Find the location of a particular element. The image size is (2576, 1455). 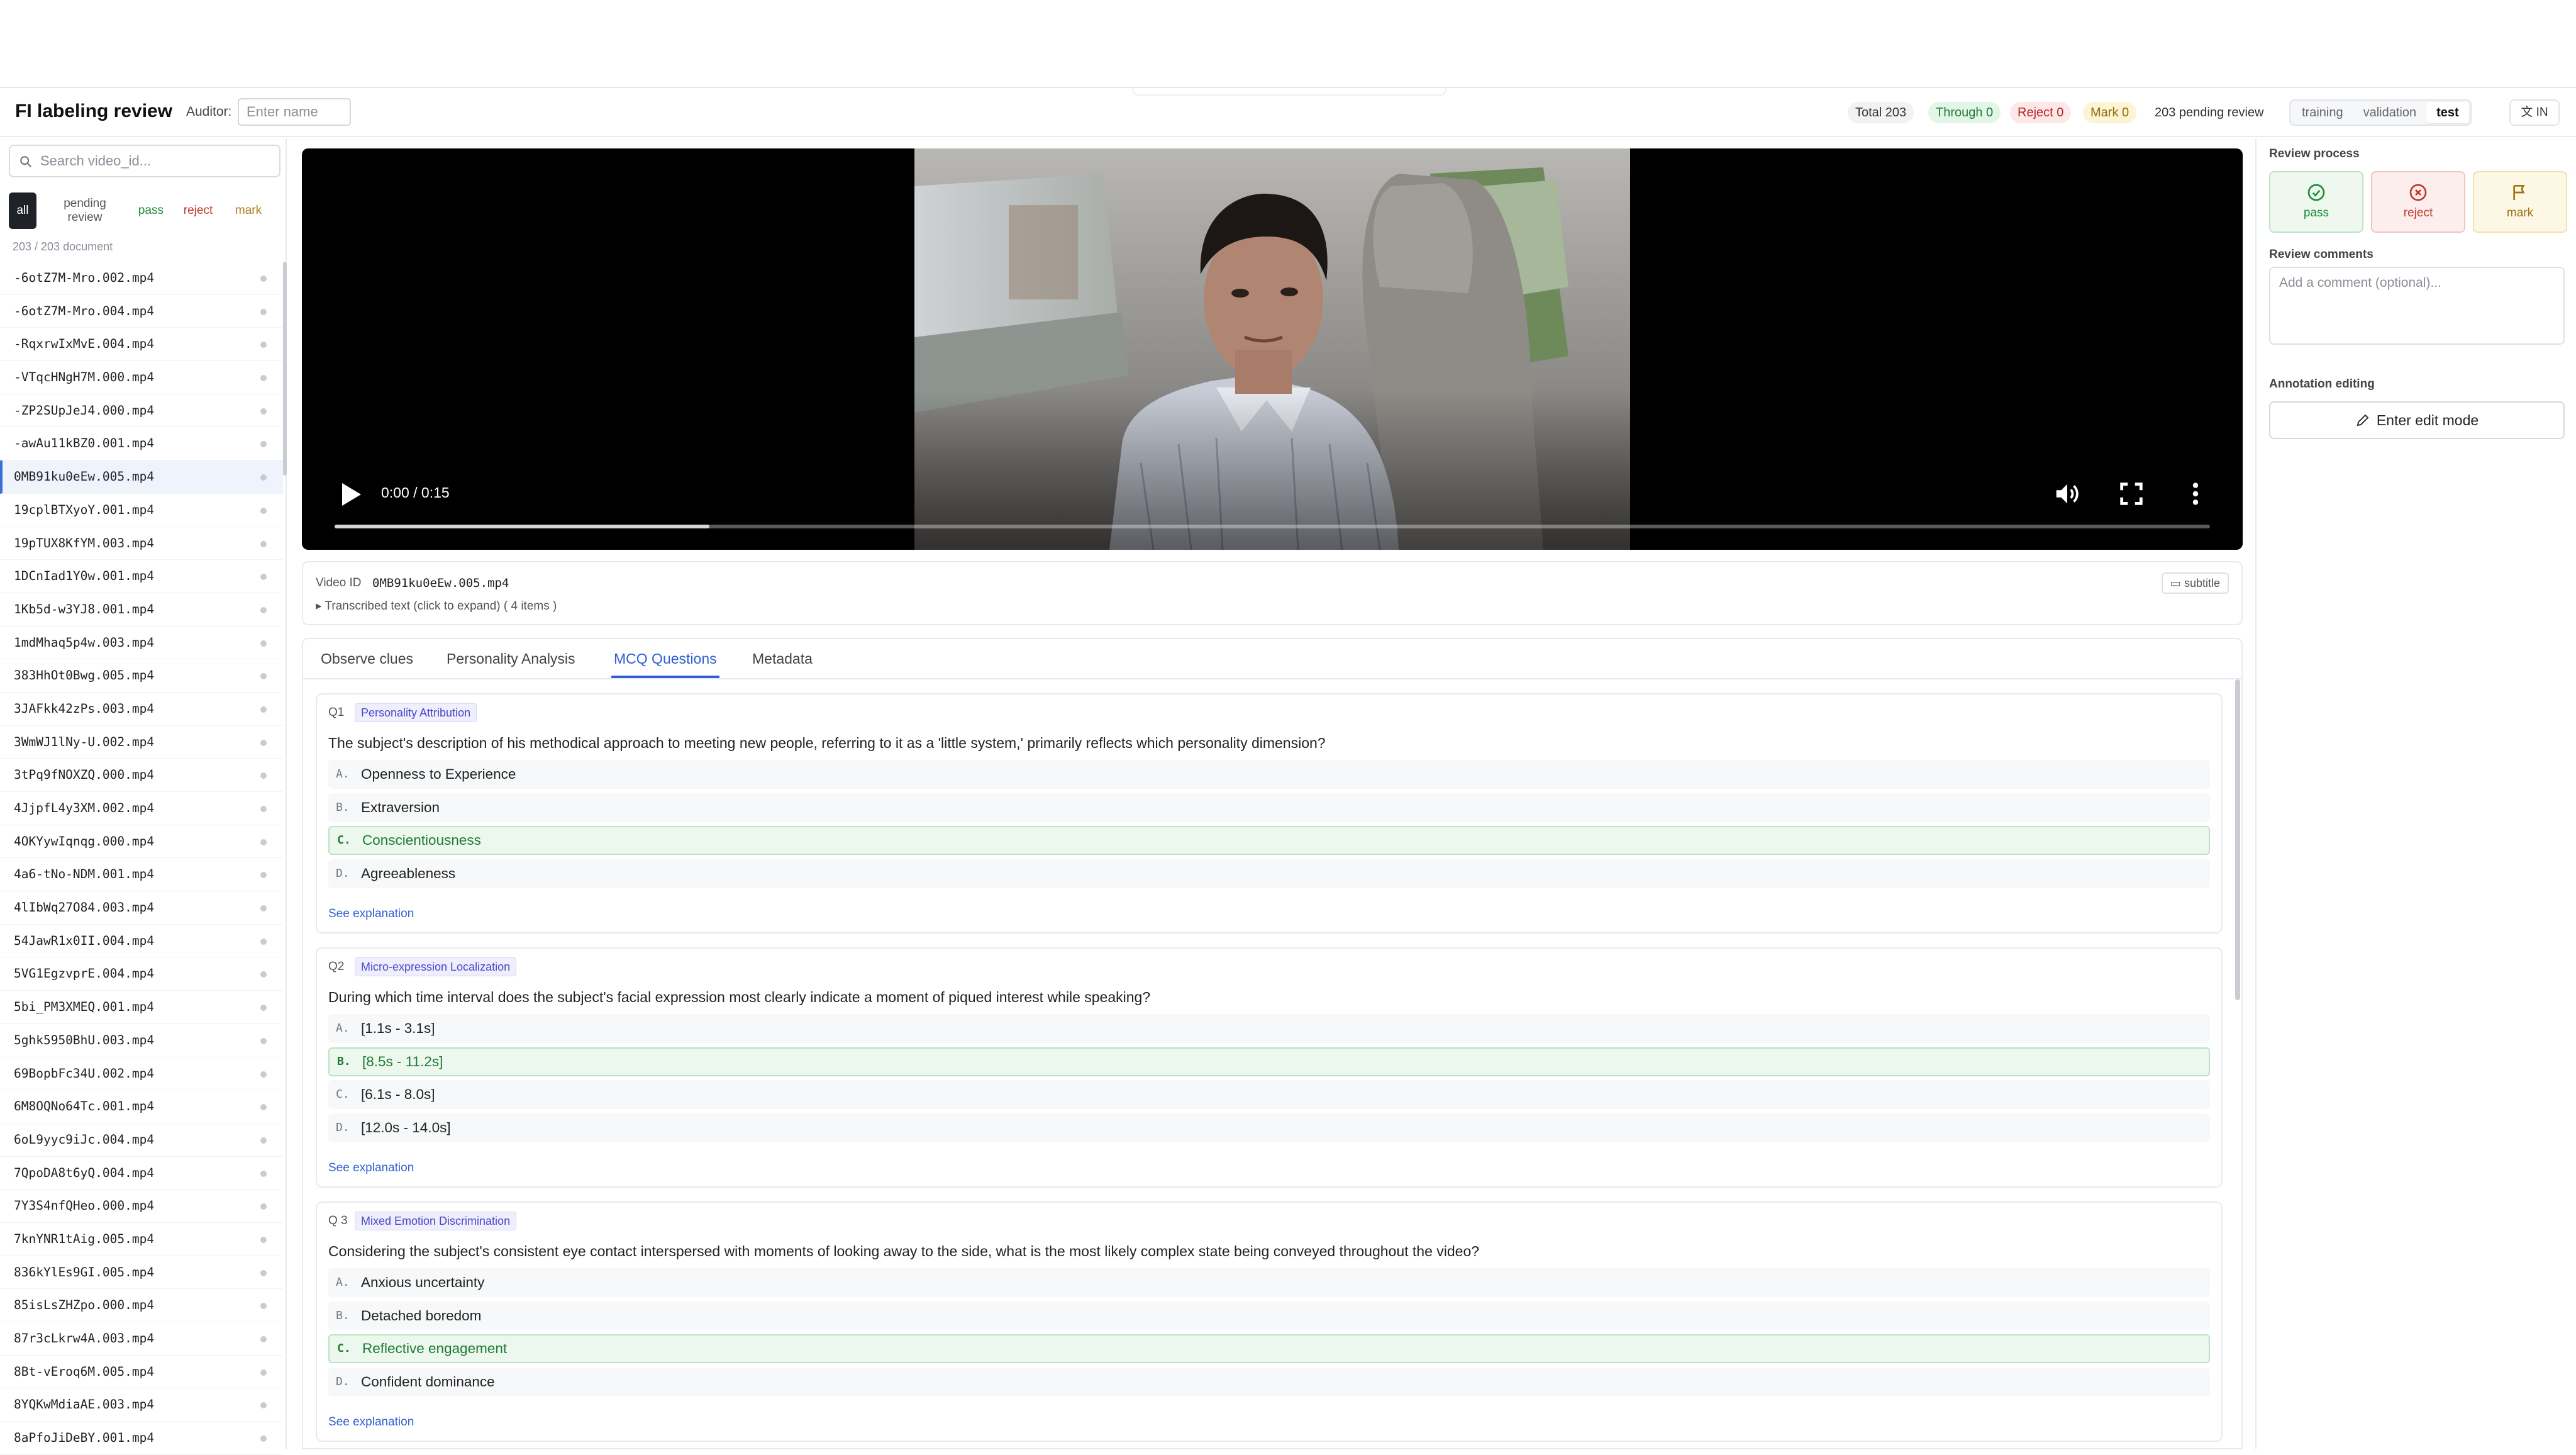

option-text: Detached boredom is located at coordinates (421, 1315).